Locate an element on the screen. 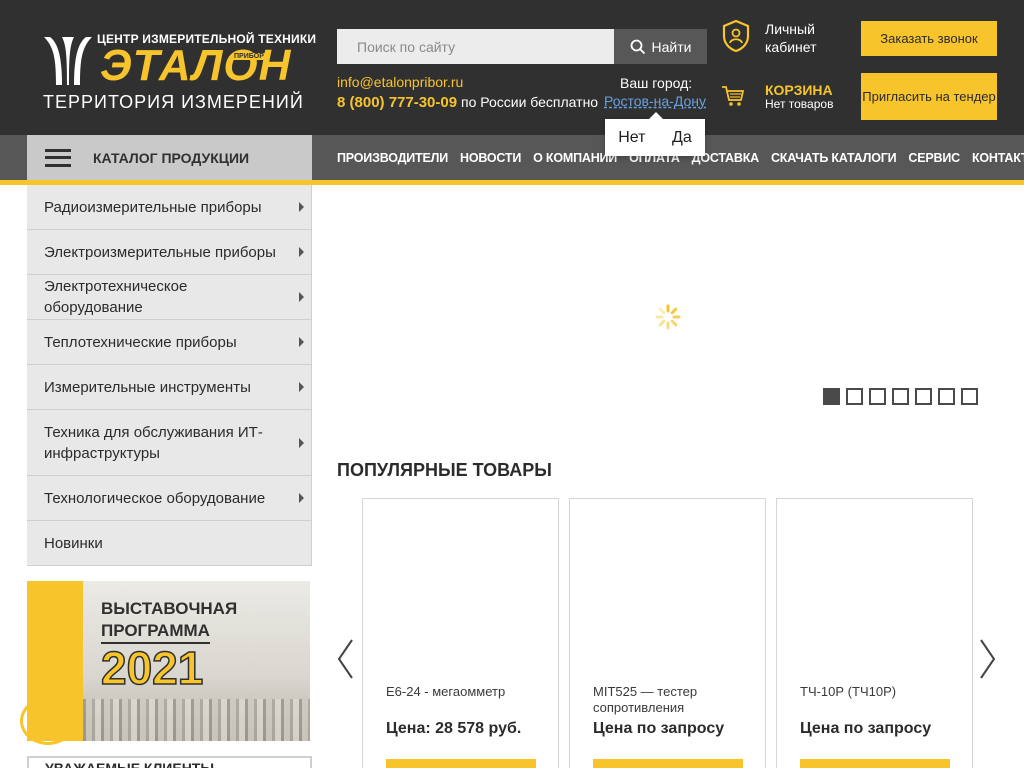  phone-line: 8 (800) 777-30-09 по России бесплатно is located at coordinates (467, 102).